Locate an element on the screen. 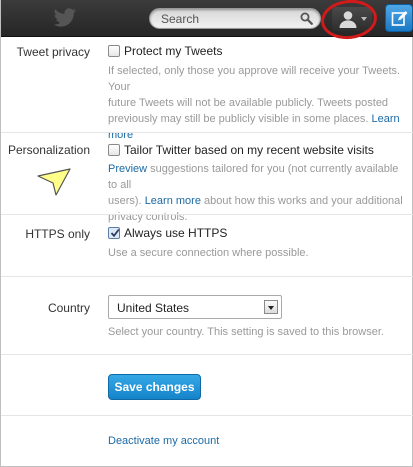 The image size is (413, 467). https-help: Use a secure connection where possible. is located at coordinates (208, 253).